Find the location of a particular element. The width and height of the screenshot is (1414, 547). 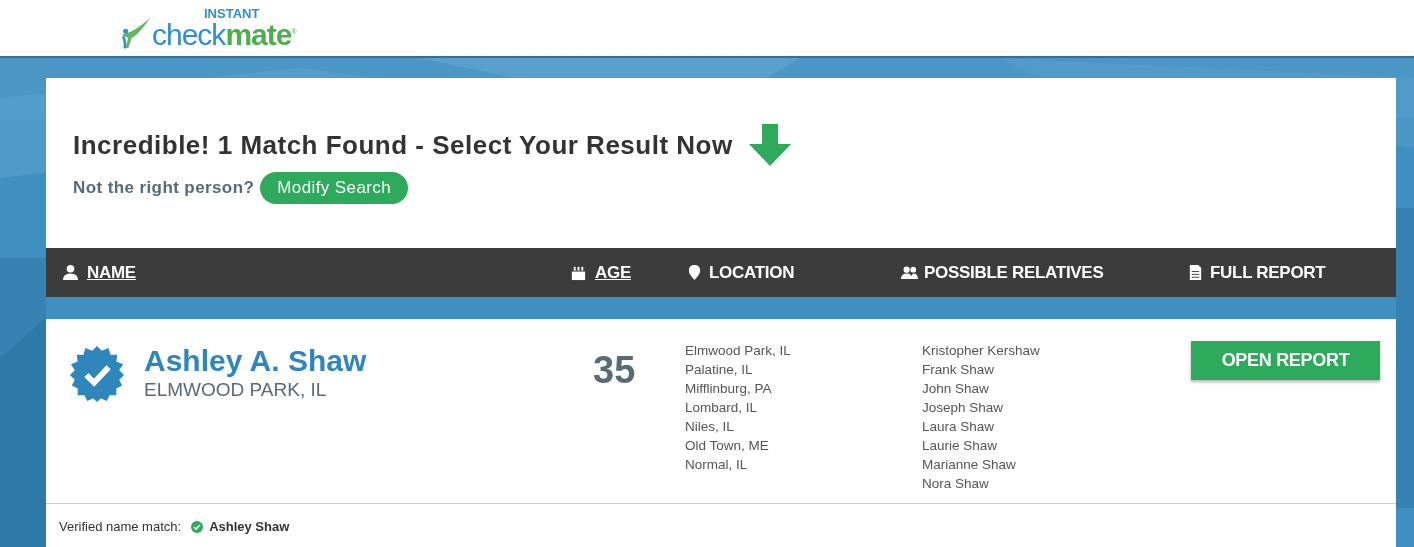

person-name-link: Ashley A. Shaw is located at coordinates (255, 361).